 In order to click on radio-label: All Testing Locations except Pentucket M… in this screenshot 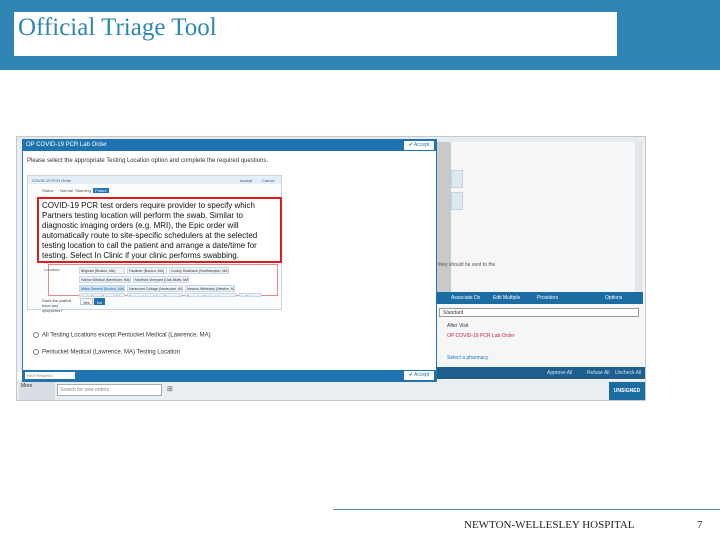, I will do `click(126, 335)`.